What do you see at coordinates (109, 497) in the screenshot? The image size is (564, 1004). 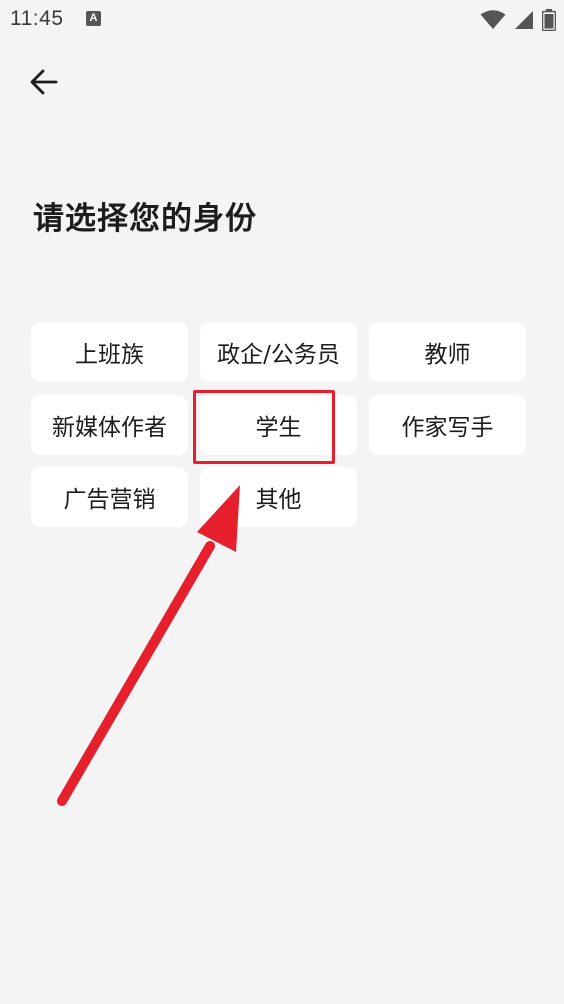 I see `option-advertising-marketing: 广告营销` at bounding box center [109, 497].